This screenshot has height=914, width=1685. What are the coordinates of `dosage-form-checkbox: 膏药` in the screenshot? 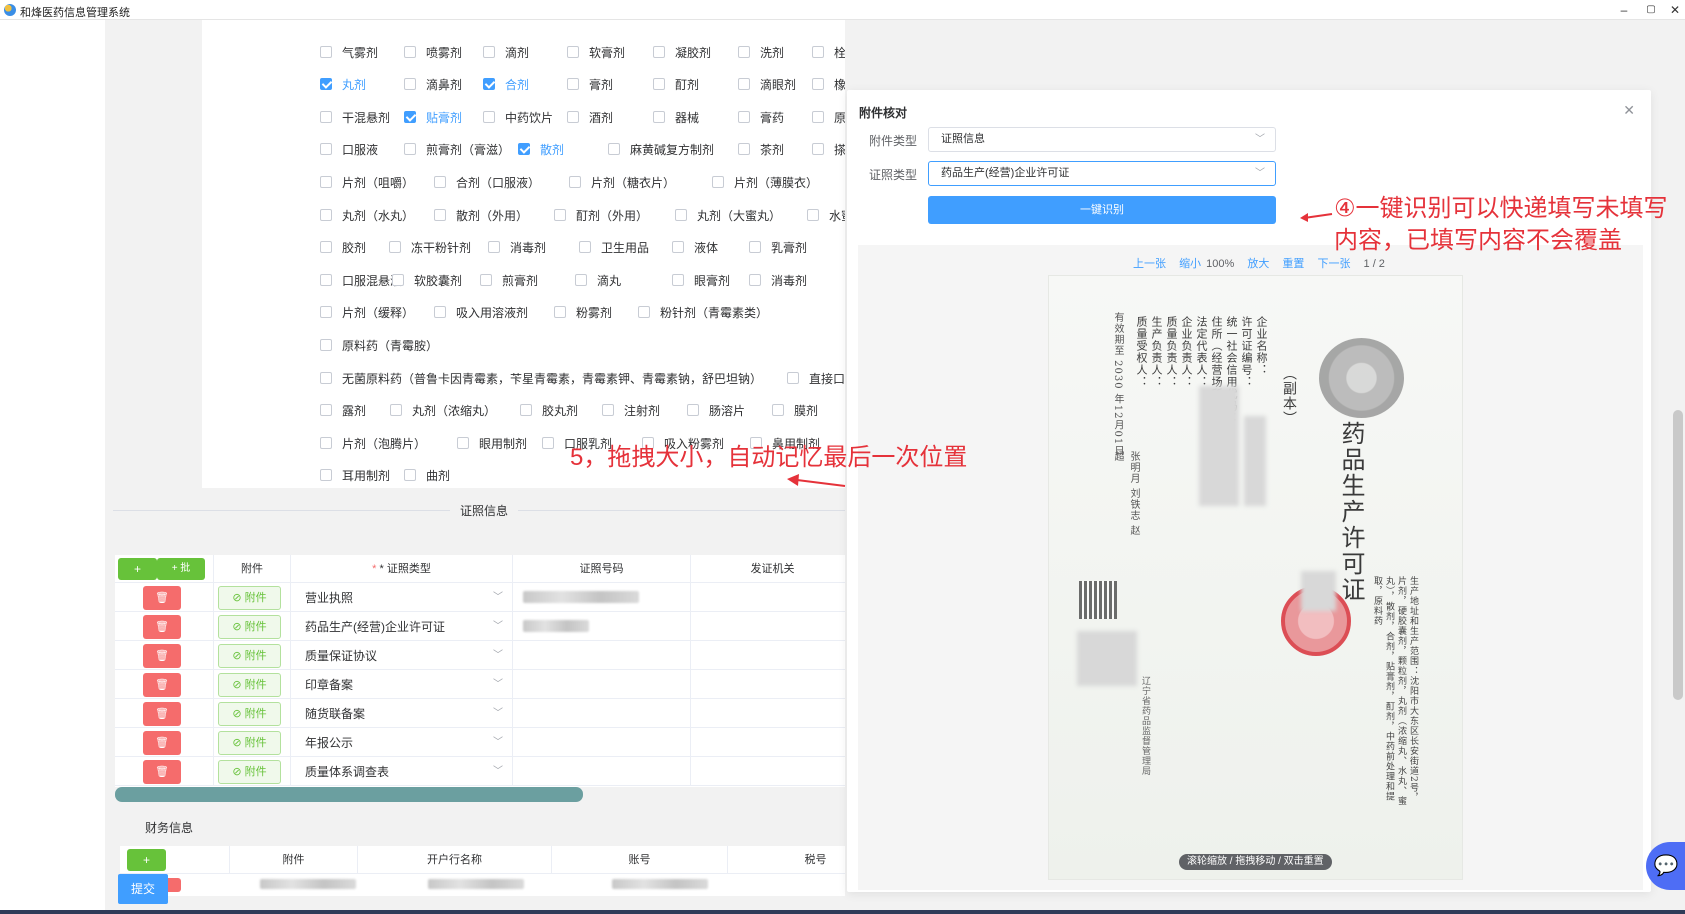 It's located at (761, 117).